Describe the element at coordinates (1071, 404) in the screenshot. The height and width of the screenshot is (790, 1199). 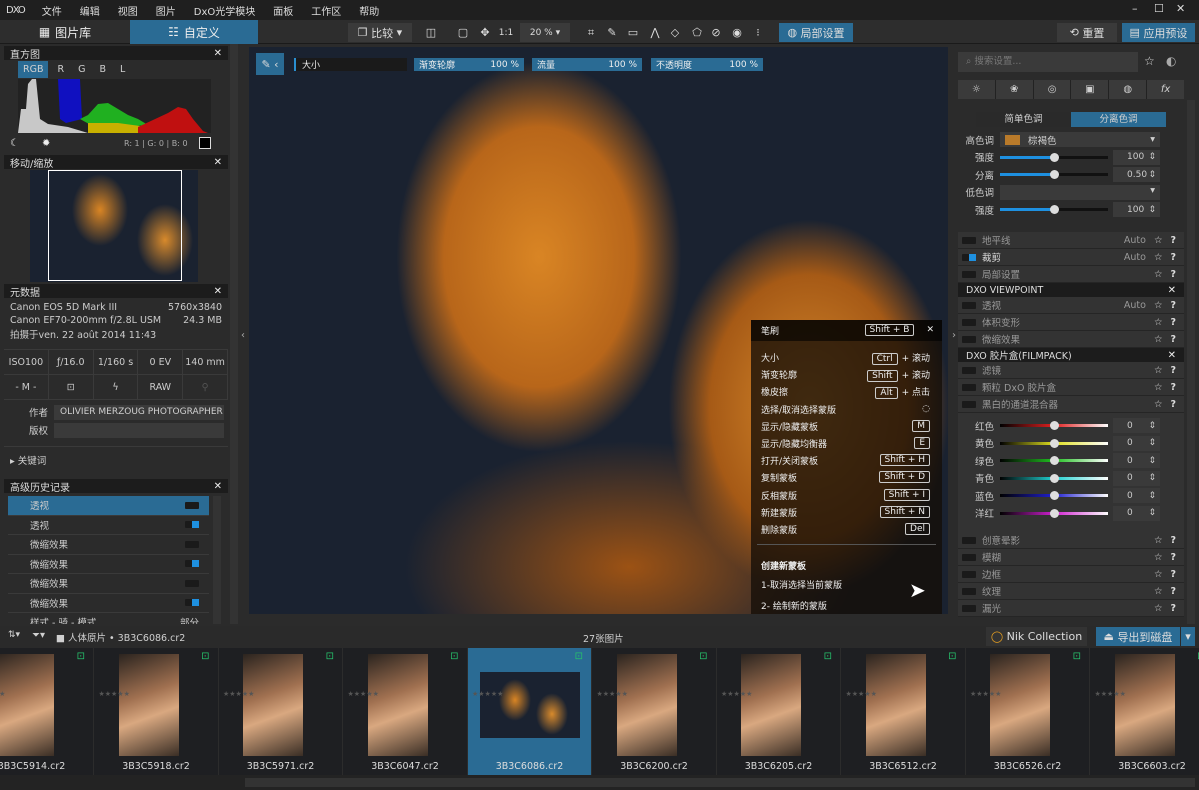
I see `palette-section: 黑白的通道混合器 ☆?` at that location.